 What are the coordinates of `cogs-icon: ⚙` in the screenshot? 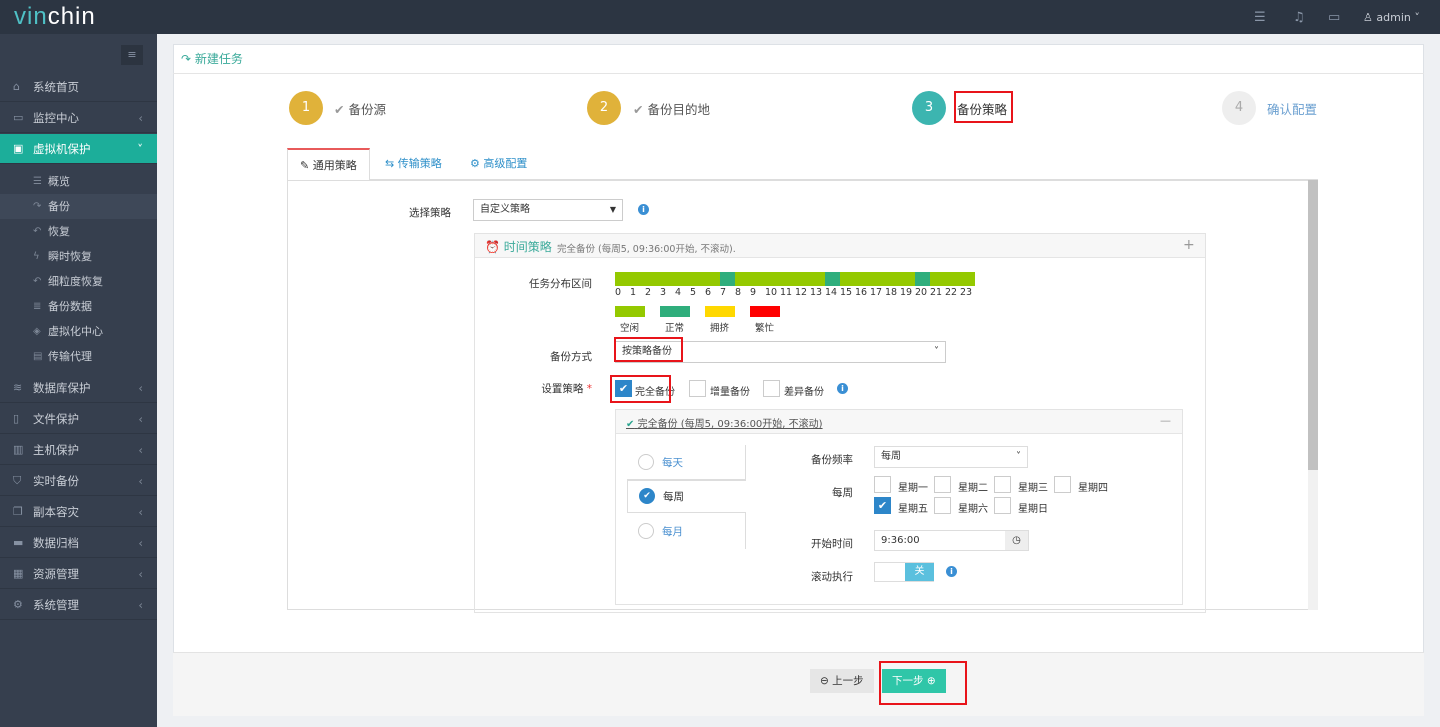 It's located at (475, 163).